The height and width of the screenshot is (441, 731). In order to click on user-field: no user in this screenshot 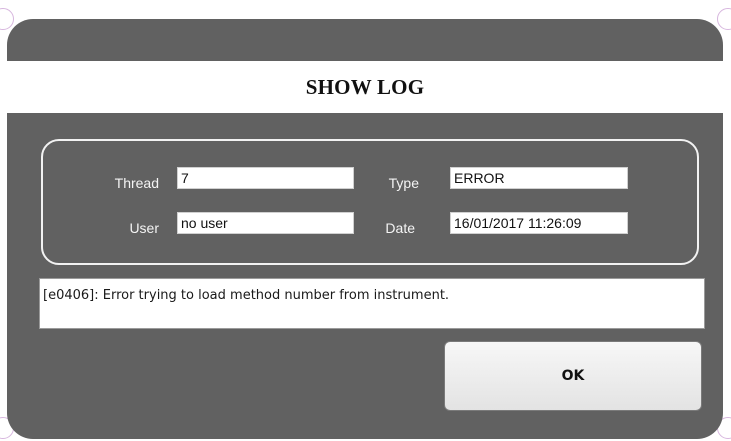, I will do `click(265, 223)`.